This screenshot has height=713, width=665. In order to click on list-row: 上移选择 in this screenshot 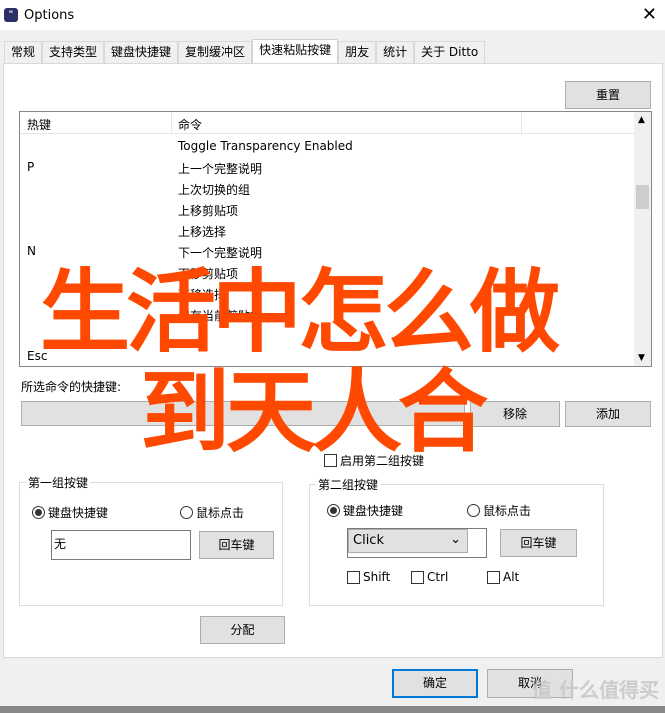, I will do `click(325, 230)`.